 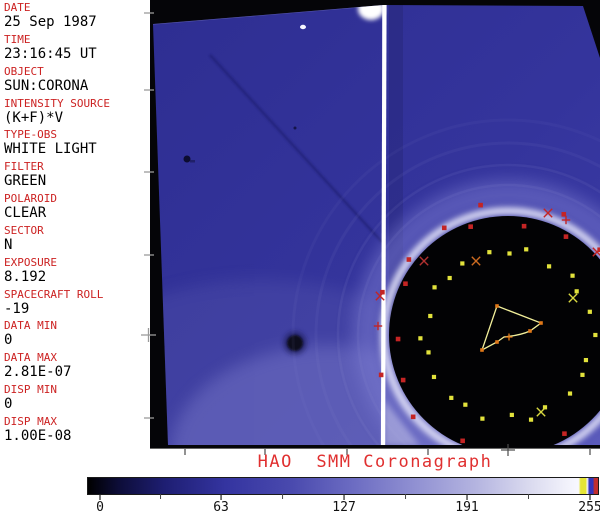 What do you see at coordinates (383, 225) in the screenshot?
I see `pylon-streak` at bounding box center [383, 225].